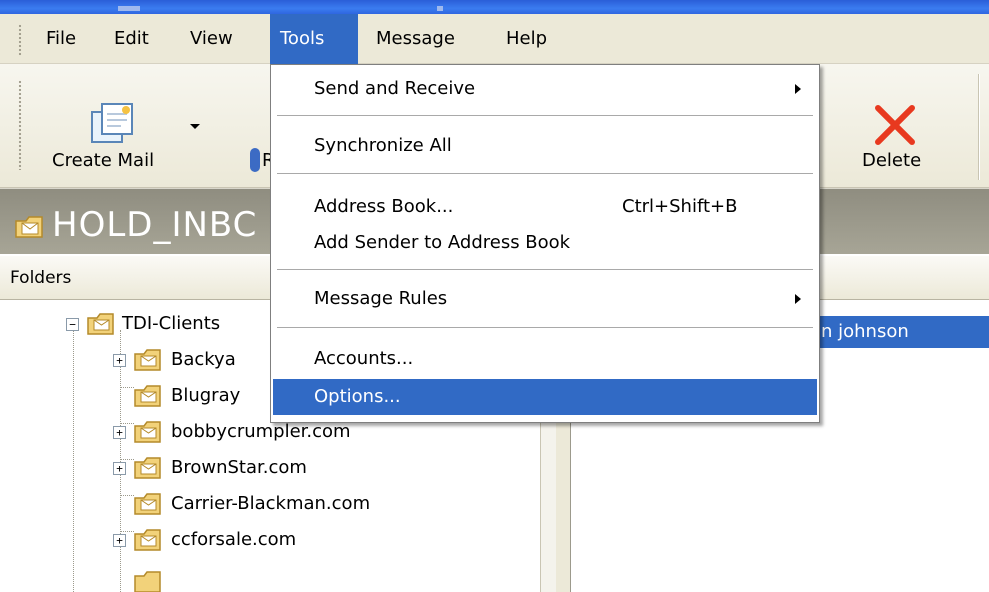 Image resolution: width=989 pixels, height=592 pixels. Describe the element at coordinates (494, 7) in the screenshot. I see `window-title-bar` at that location.